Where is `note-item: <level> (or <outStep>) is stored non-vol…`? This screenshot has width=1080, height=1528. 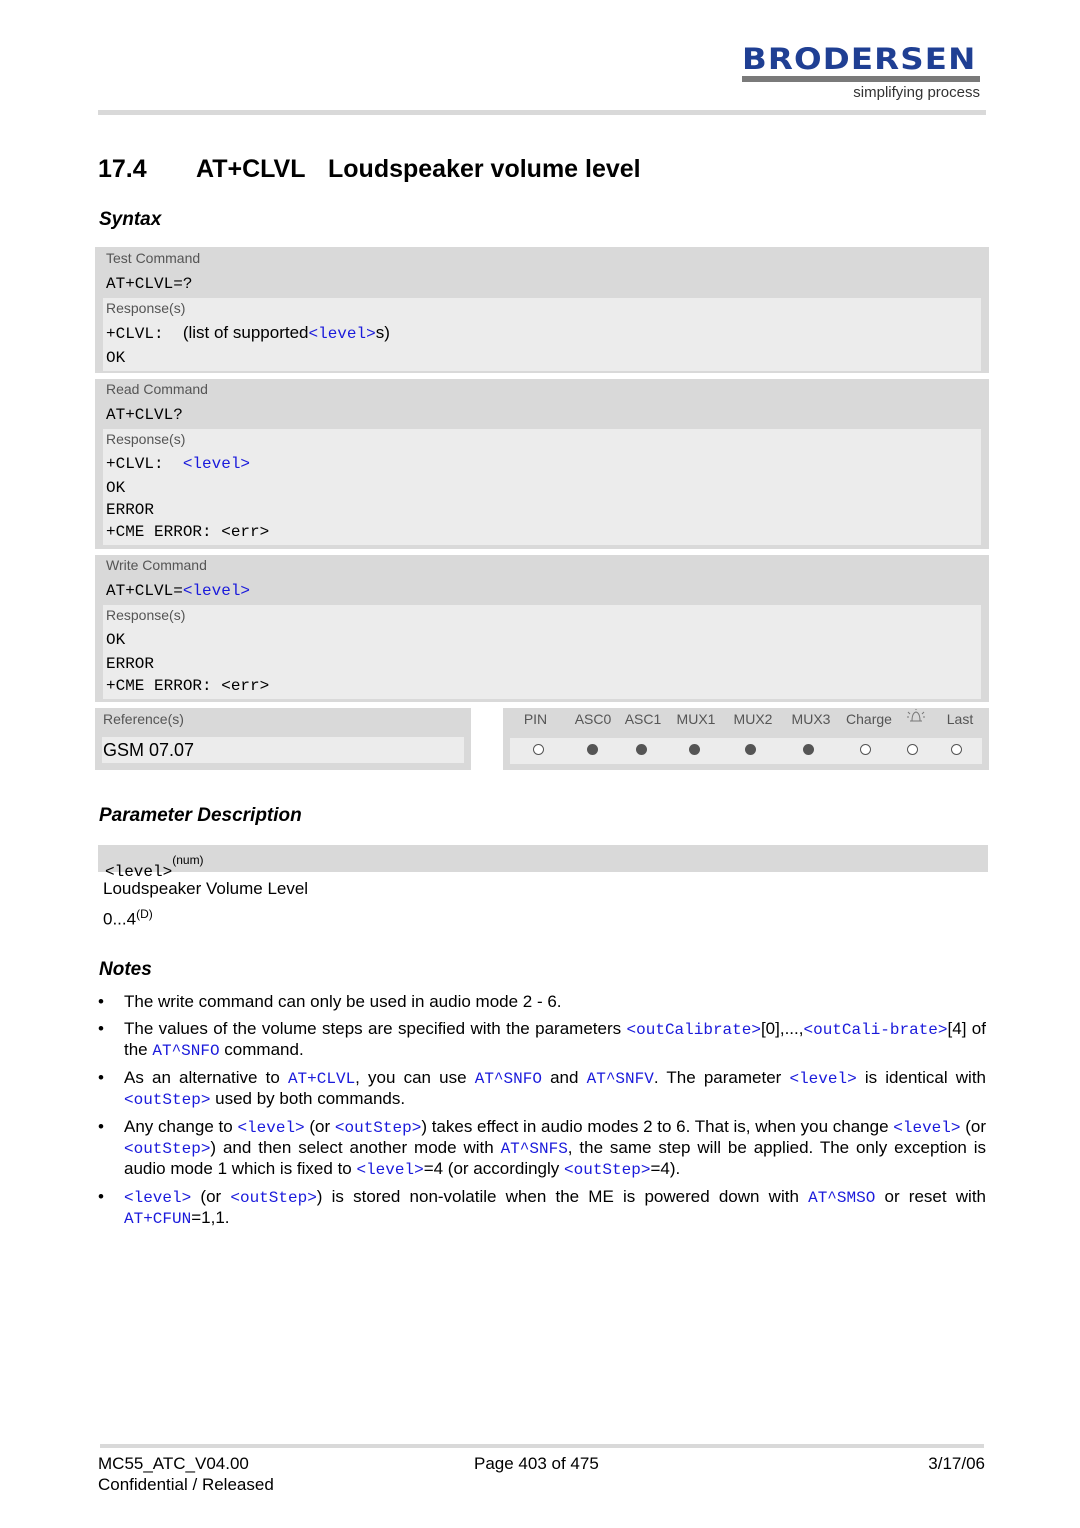 note-item: <level> (or <outStep>) is stored non-vol… is located at coordinates (542, 1208).